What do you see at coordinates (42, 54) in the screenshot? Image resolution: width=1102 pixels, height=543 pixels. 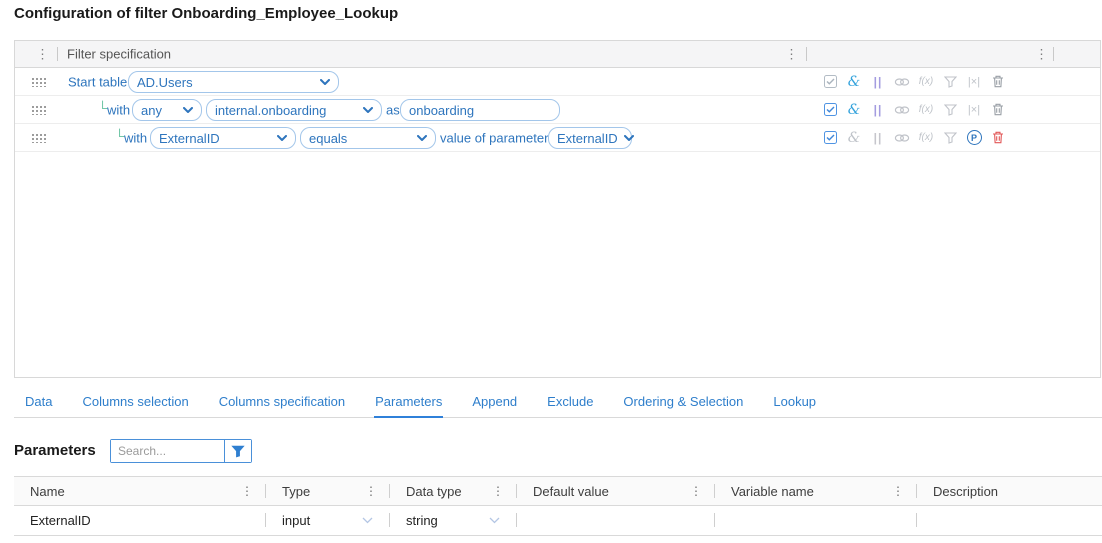 I see `panel-menu-icon: ⋮` at bounding box center [42, 54].